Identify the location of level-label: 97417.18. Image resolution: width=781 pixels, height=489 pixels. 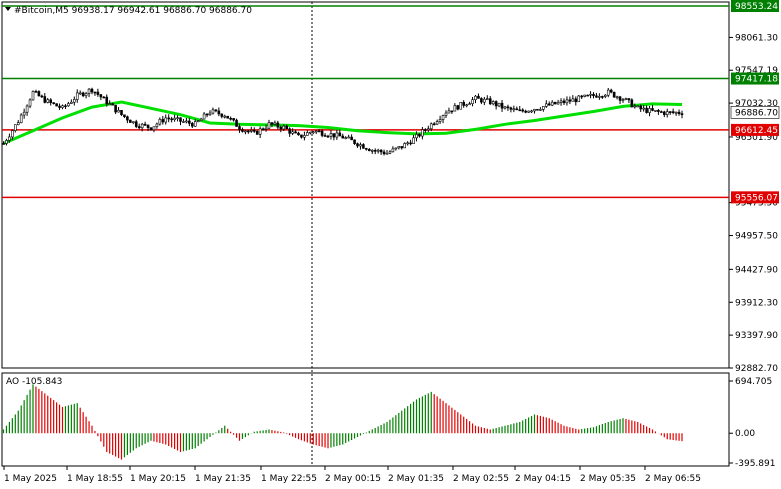
(756, 80).